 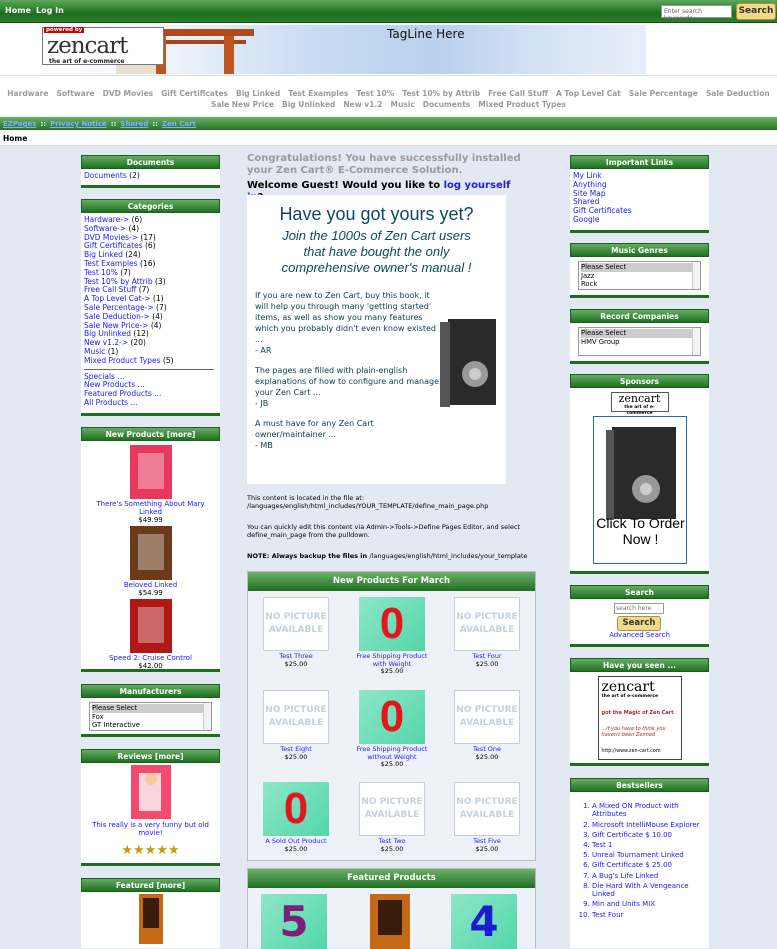 I want to click on category-tab: Documents, so click(x=446, y=104).